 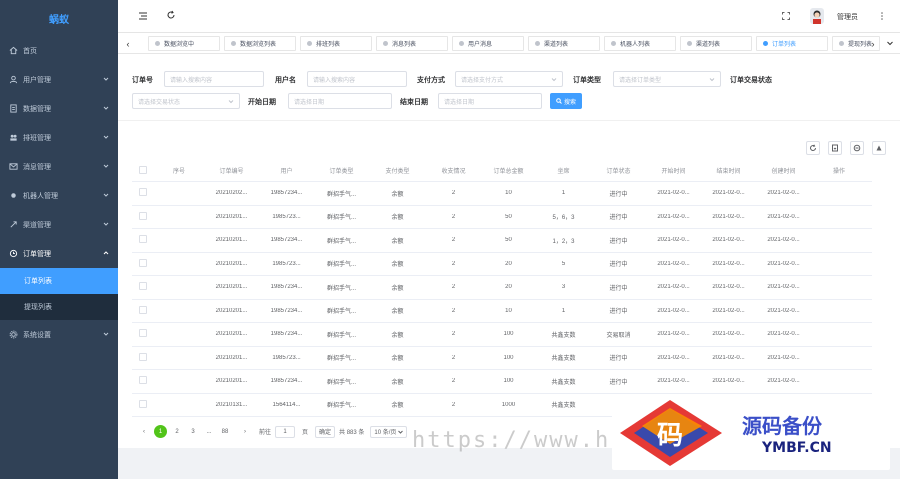 I want to click on order-type-select: 请选择订单类型, so click(x=667, y=79).